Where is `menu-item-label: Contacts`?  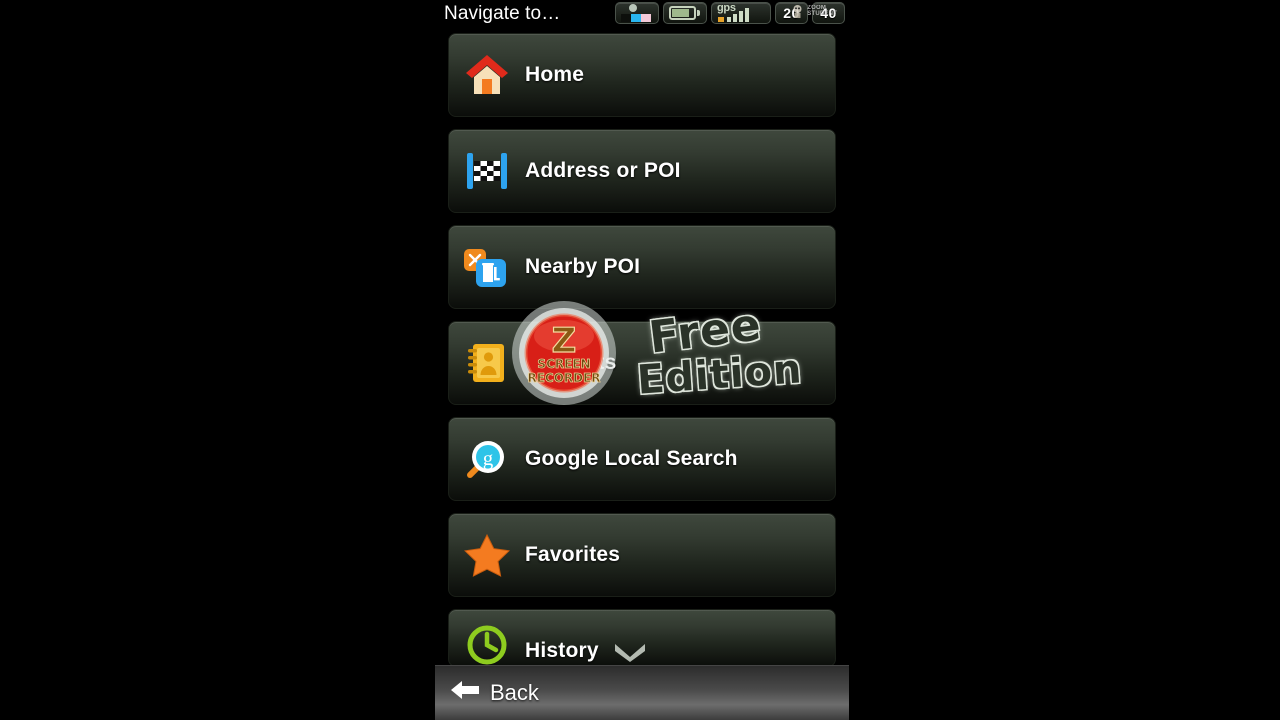
menu-item-label: Contacts is located at coordinates (571, 362).